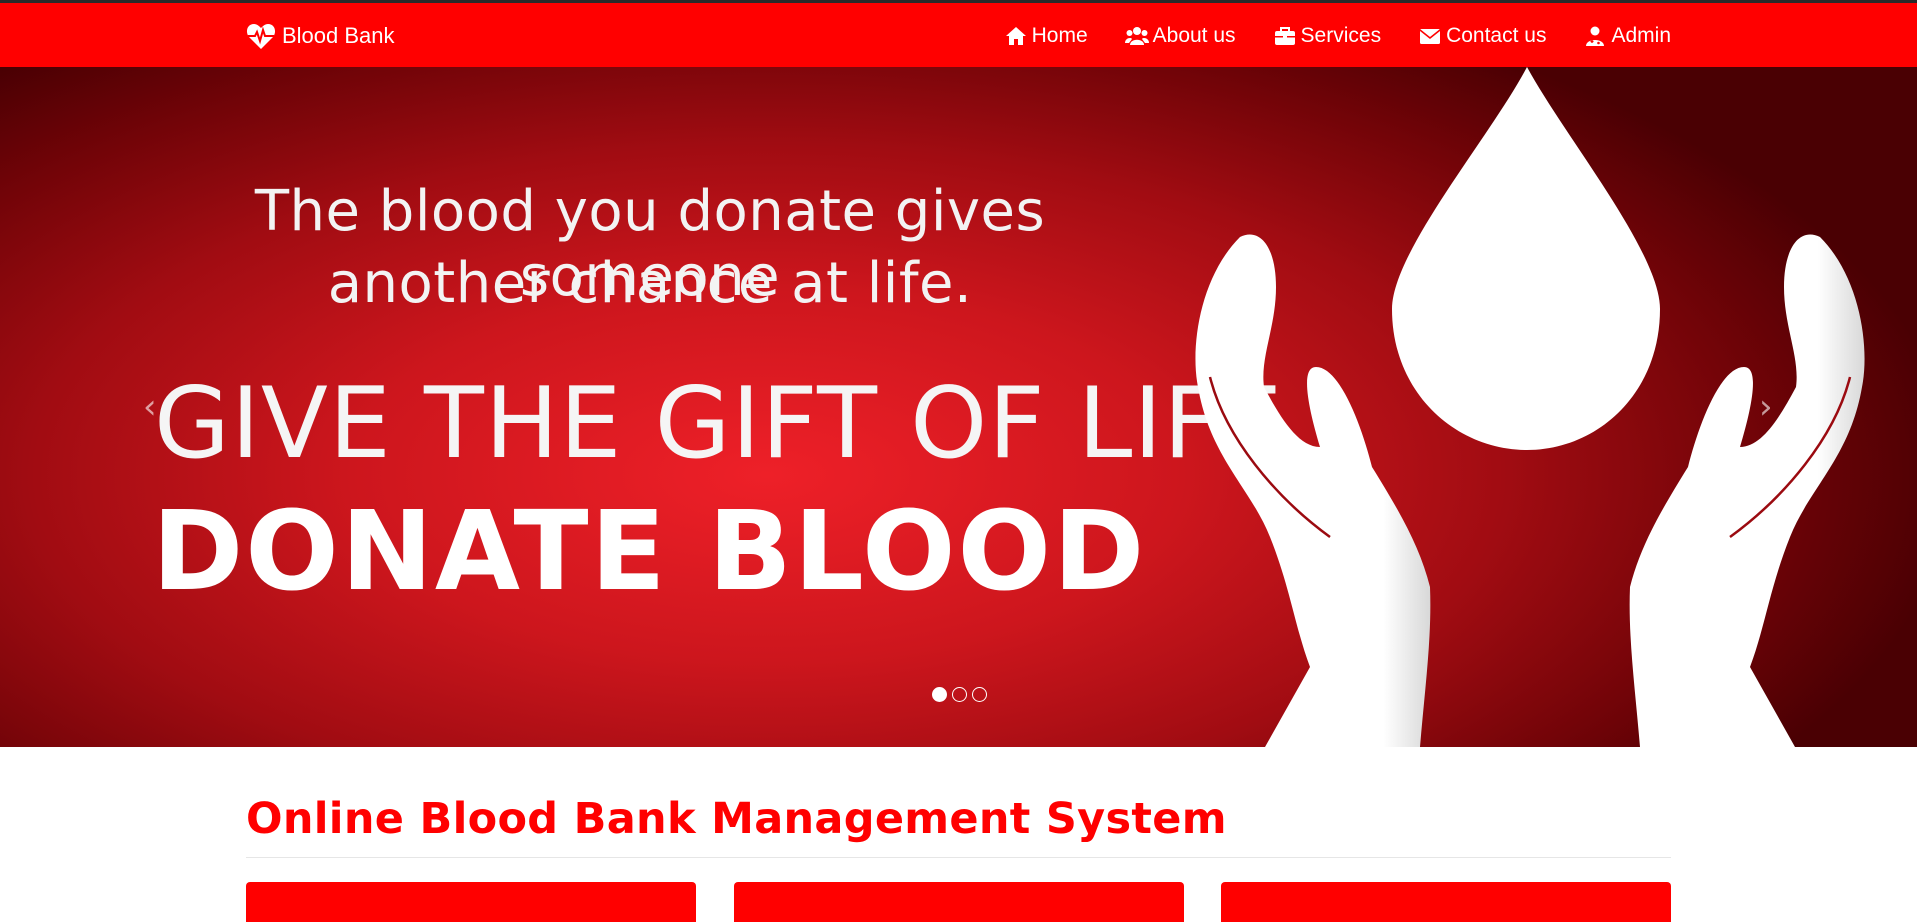  I want to click on nav-services: Services, so click(1327, 36).